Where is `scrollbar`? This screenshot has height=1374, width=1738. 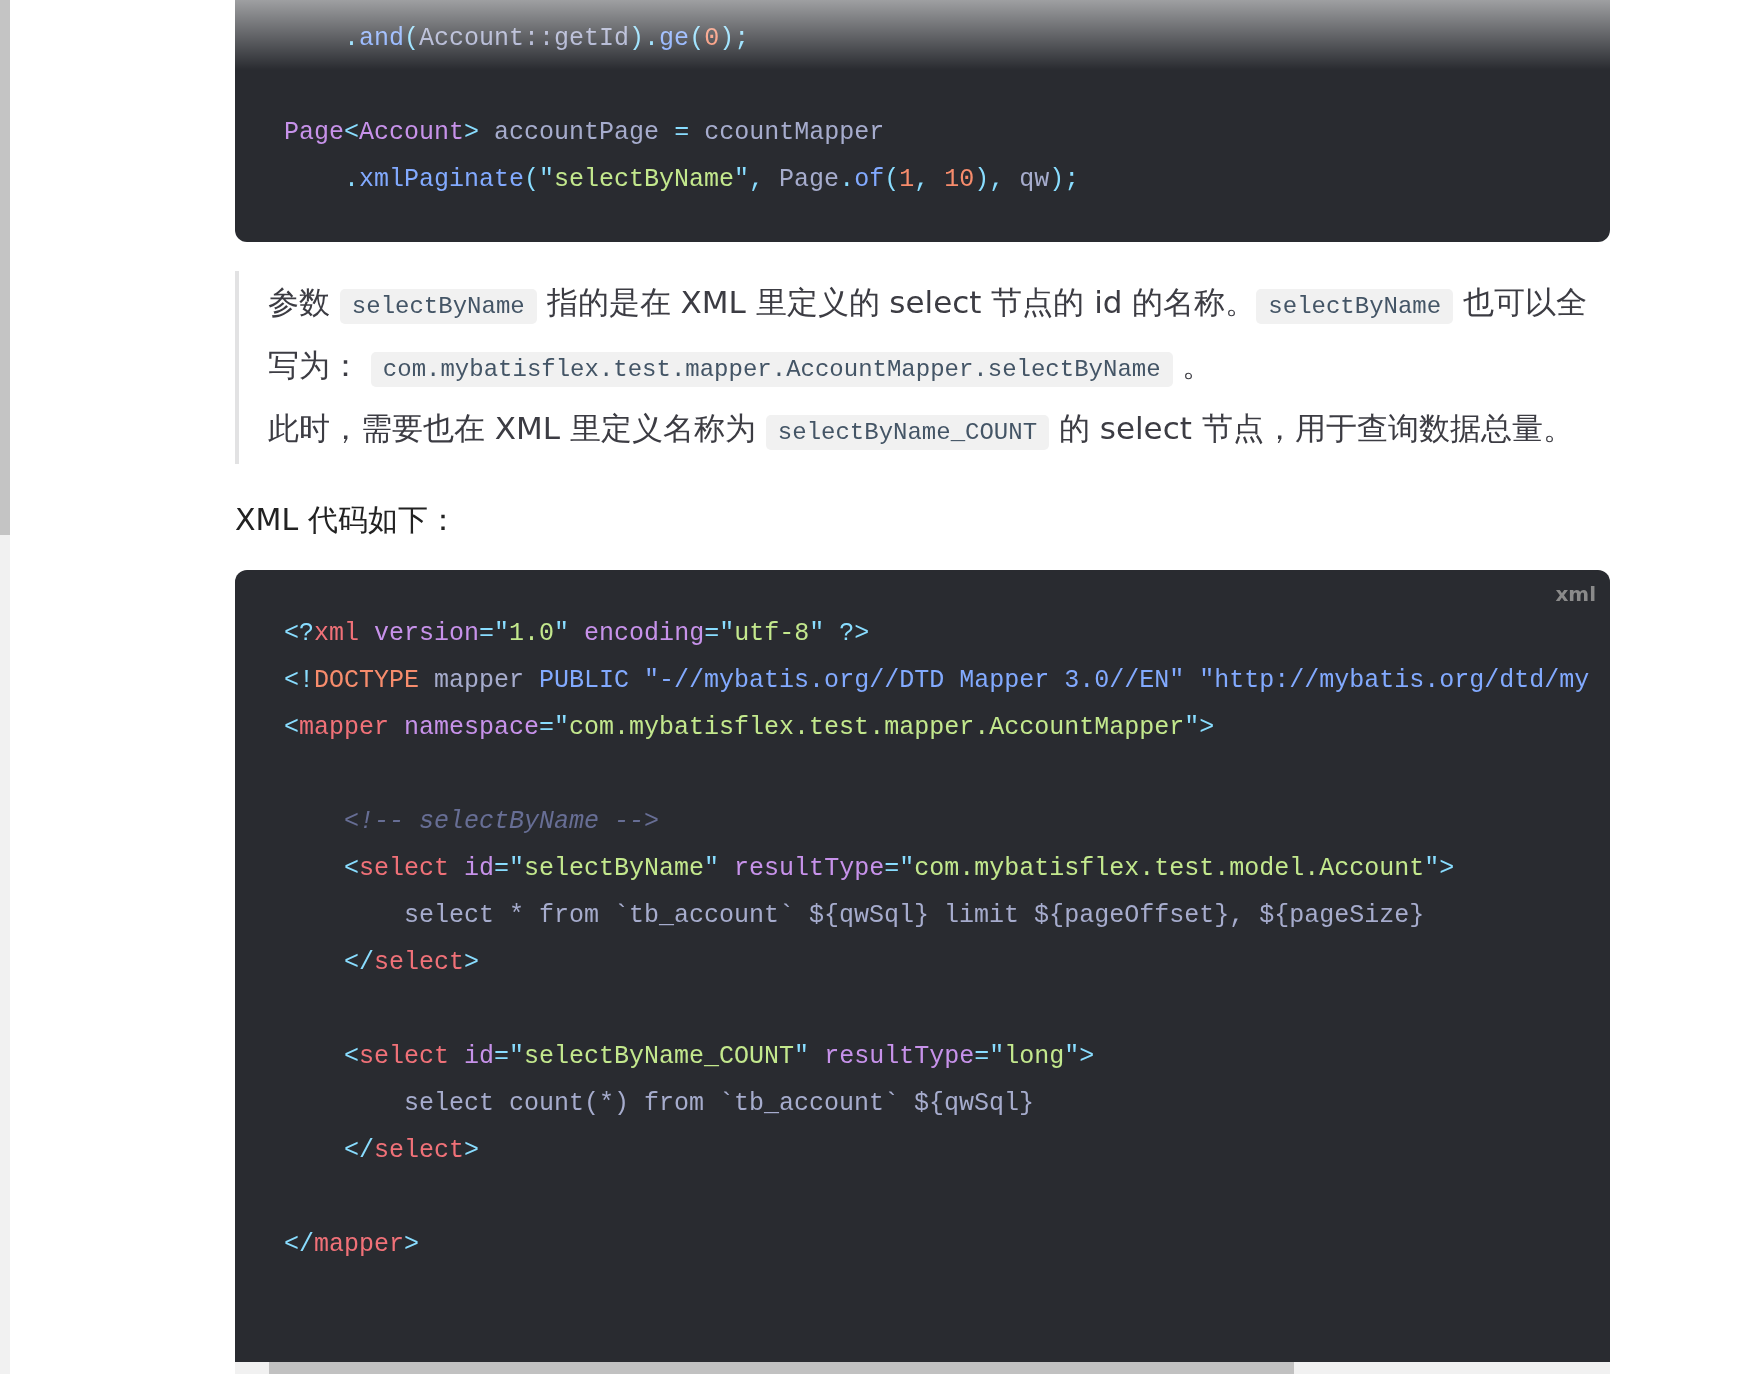
scrollbar is located at coordinates (5, 687).